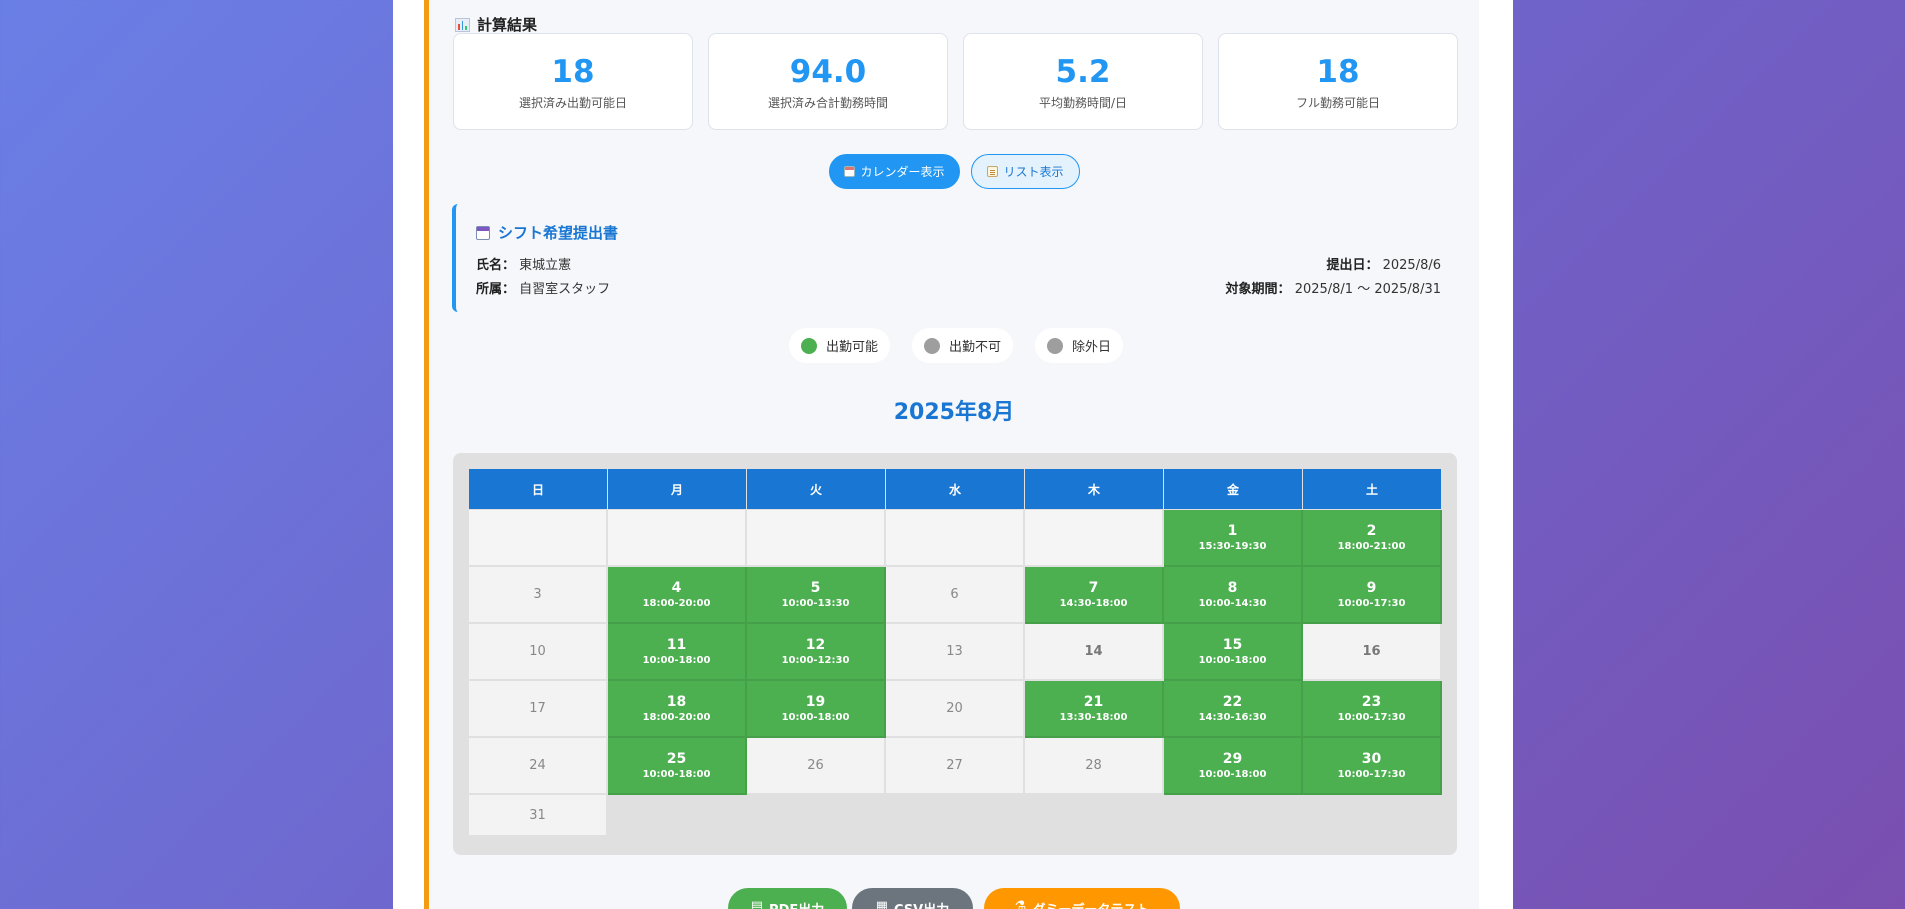 The height and width of the screenshot is (909, 1905). Describe the element at coordinates (538, 816) in the screenshot. I see `calendar-day-unavailable: 31` at that location.